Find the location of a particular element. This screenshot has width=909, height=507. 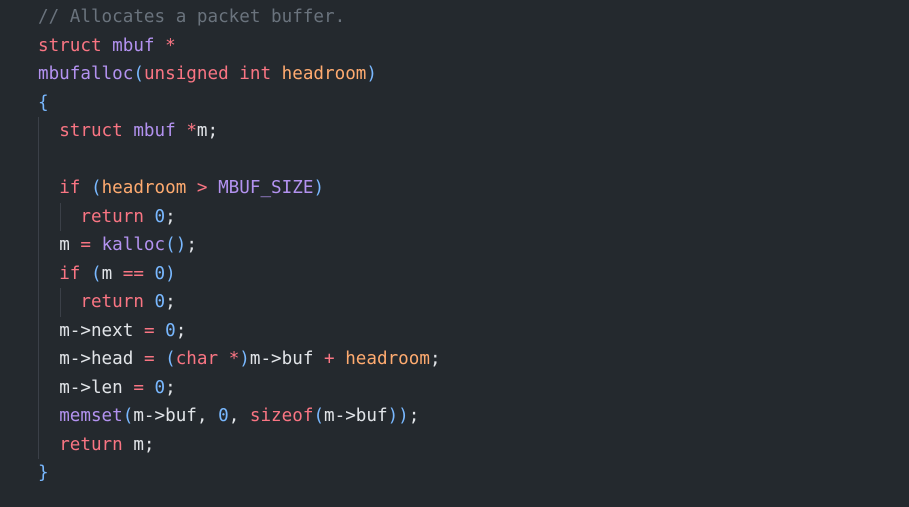

code-line: if (headroom > MBUF_SIZE) is located at coordinates (239, 188).